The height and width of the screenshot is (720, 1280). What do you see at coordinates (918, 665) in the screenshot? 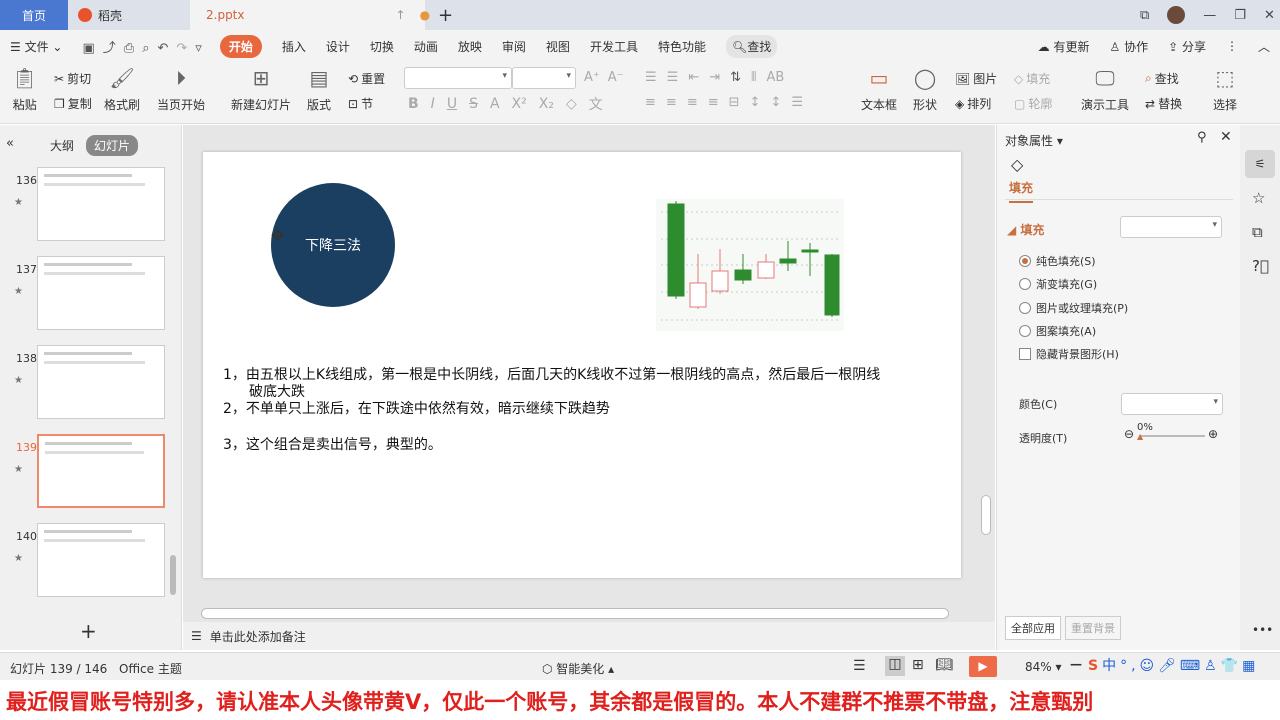
I see `sorter-view-icon: ⊞` at bounding box center [918, 665].